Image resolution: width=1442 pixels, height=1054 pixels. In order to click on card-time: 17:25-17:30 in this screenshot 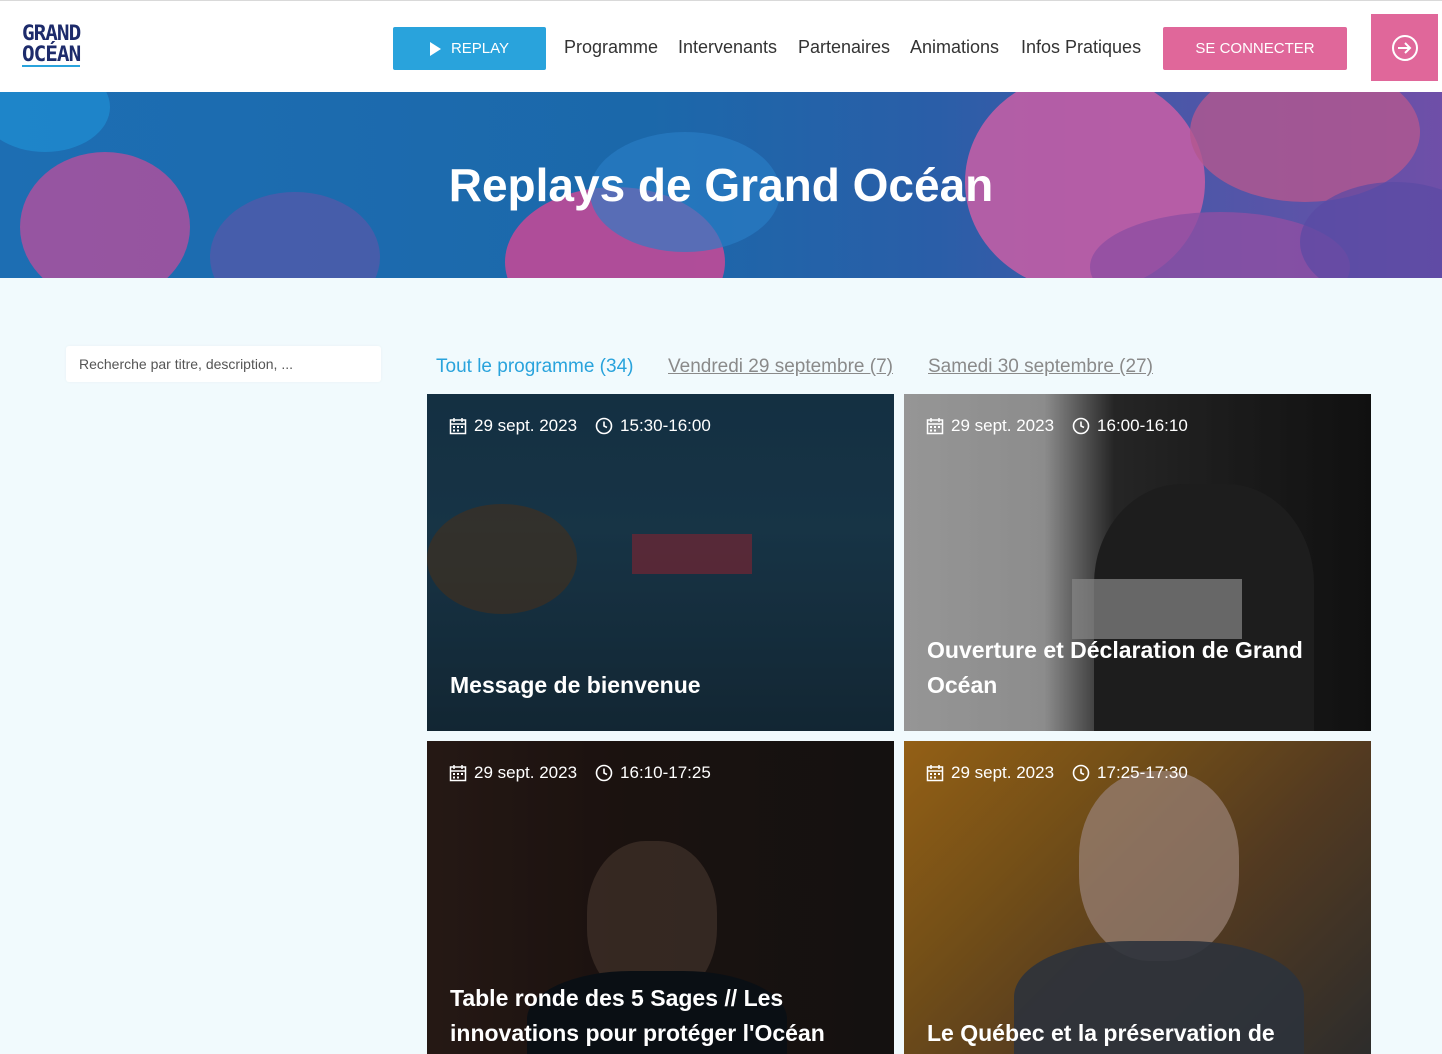, I will do `click(1142, 772)`.